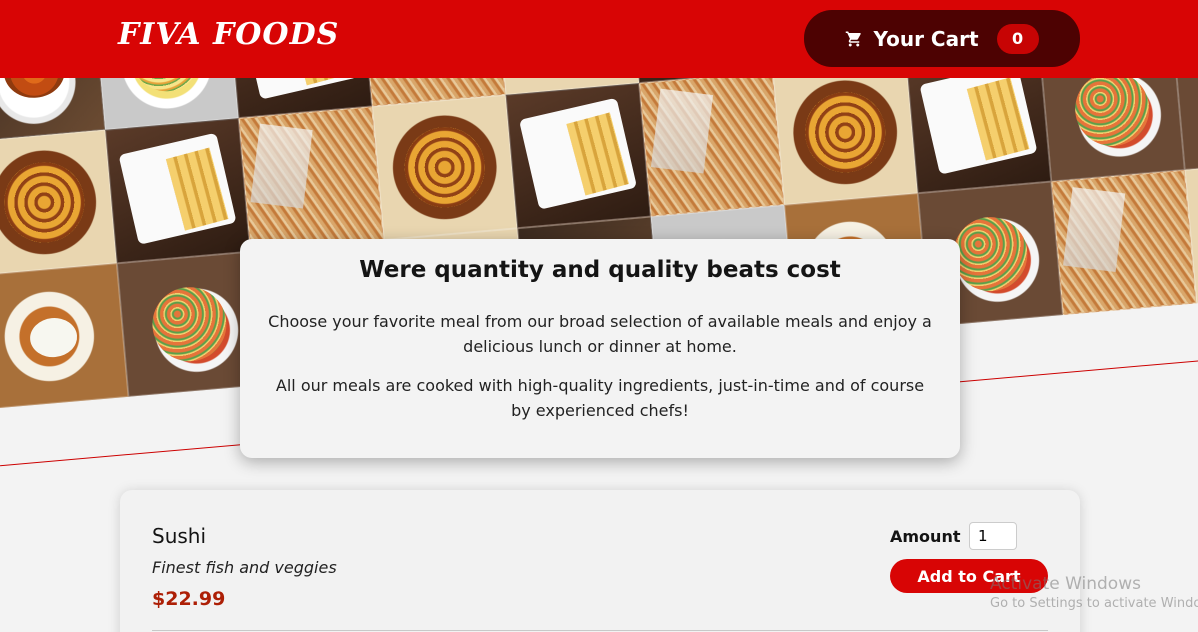 This screenshot has width=1198, height=632. I want to click on cart-button: Your Cart 0, so click(942, 38).